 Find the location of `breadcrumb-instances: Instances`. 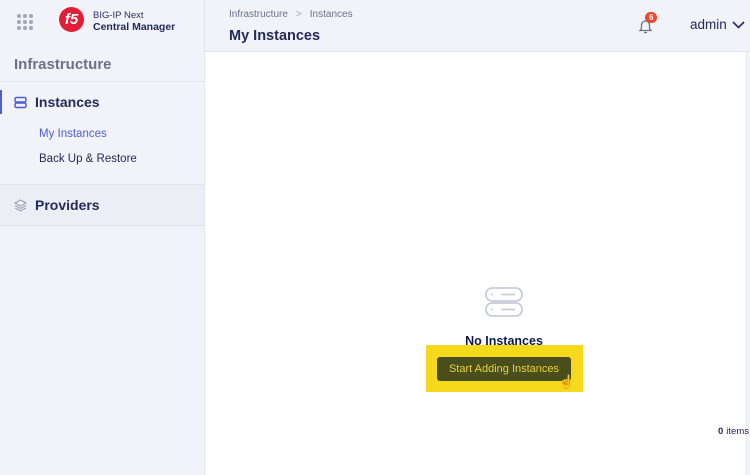

breadcrumb-instances: Instances is located at coordinates (331, 14).